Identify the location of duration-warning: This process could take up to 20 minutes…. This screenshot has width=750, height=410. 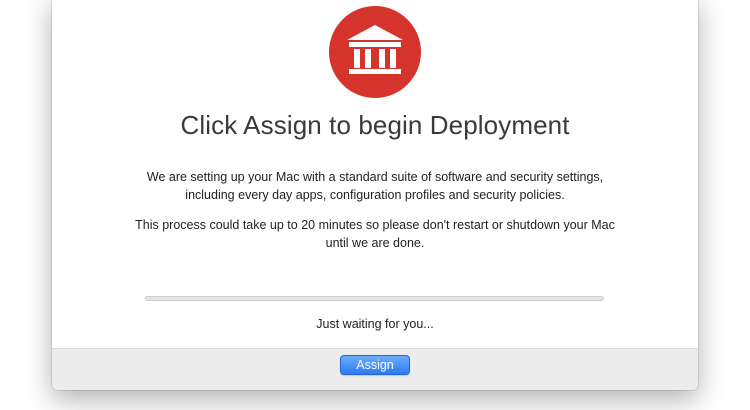
(375, 234).